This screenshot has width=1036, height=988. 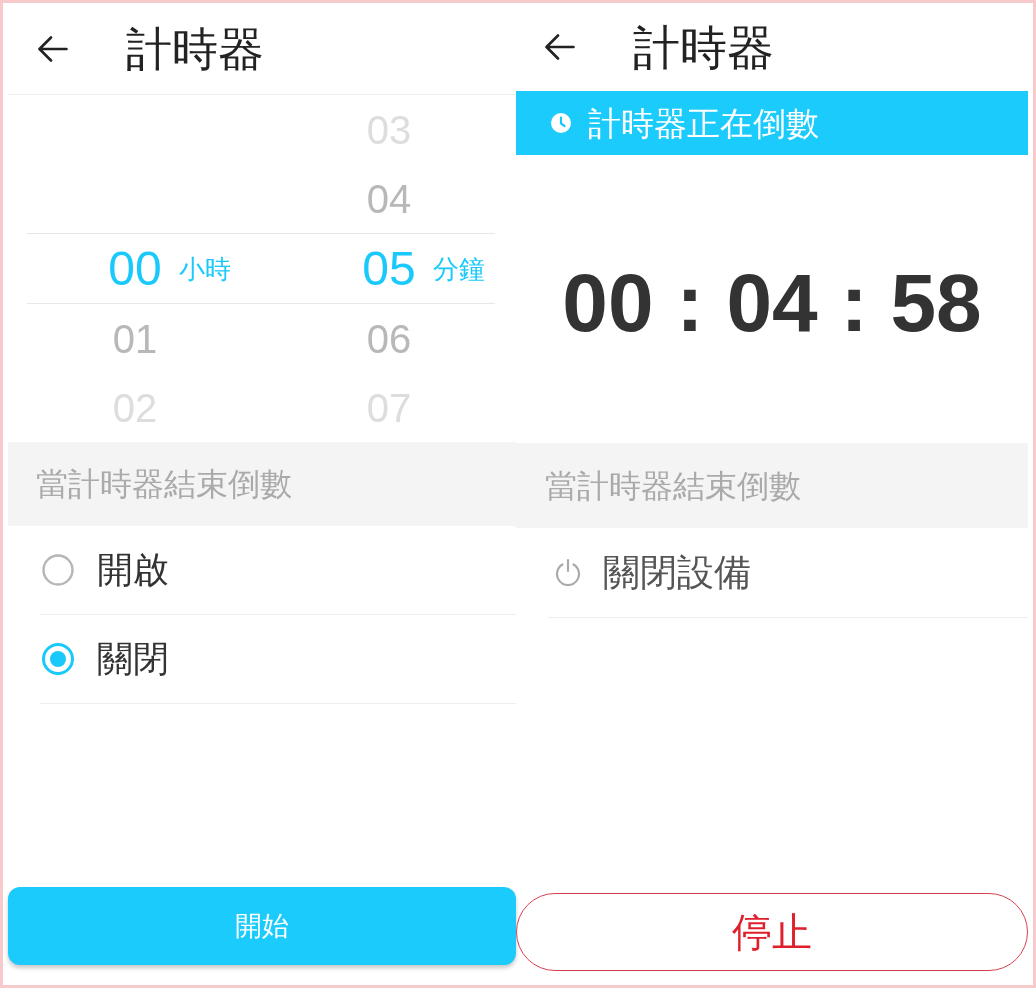 What do you see at coordinates (204, 268) in the screenshot?
I see `unit-label: 小時` at bounding box center [204, 268].